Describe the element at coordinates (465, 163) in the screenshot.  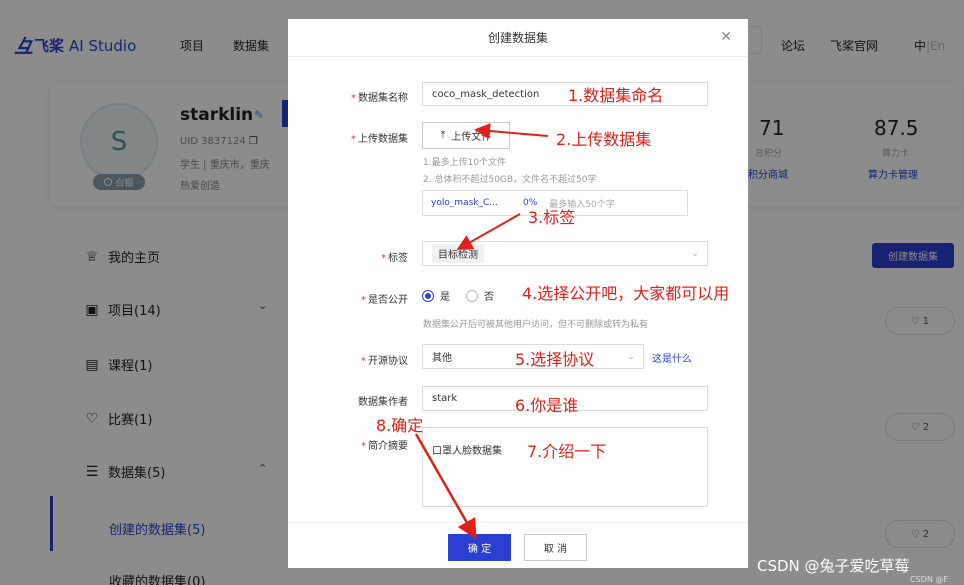
I see `upload-hint-1: 1.最多上传10个文件` at that location.